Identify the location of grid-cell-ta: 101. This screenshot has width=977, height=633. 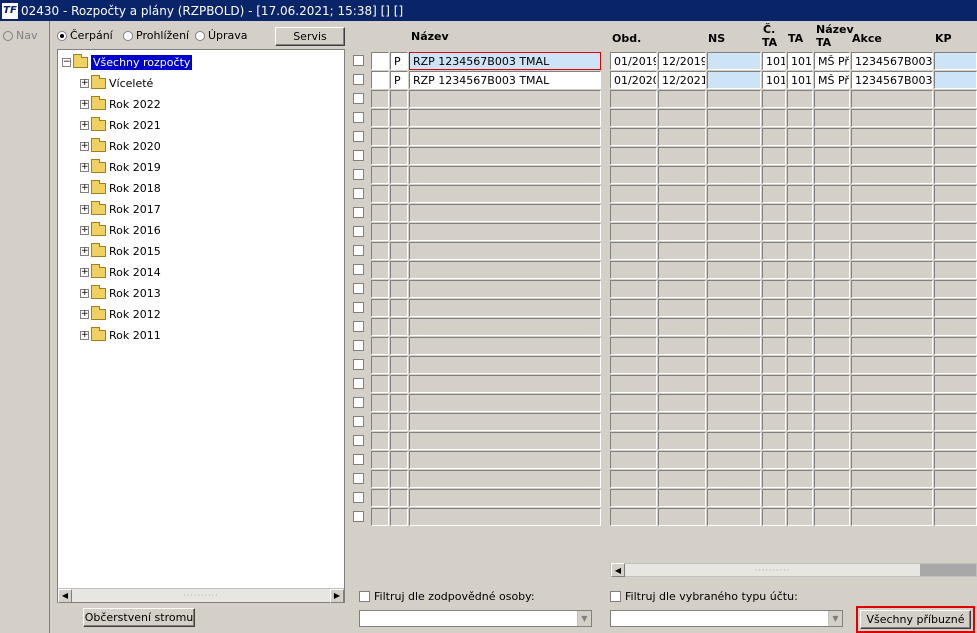
(800, 80).